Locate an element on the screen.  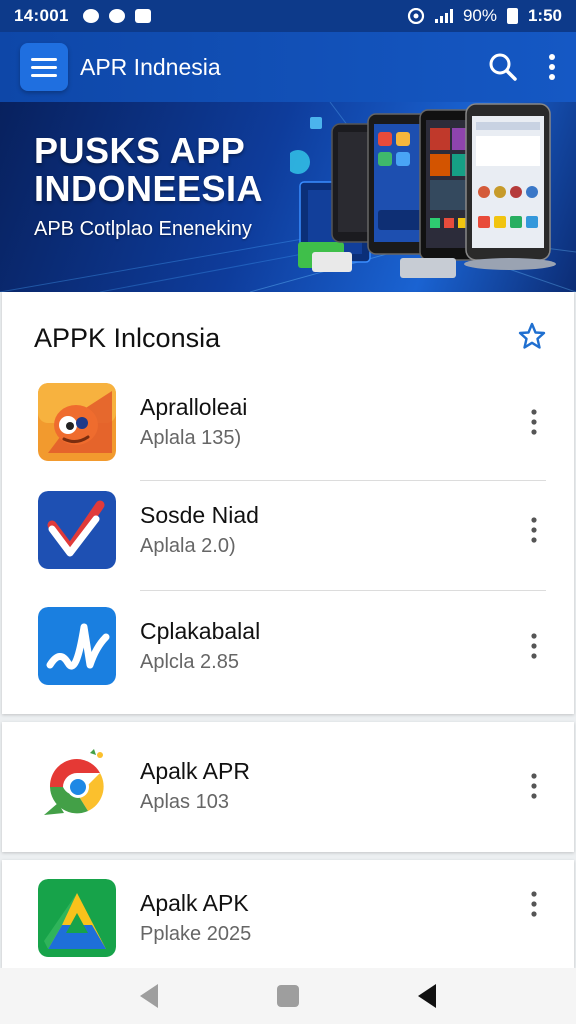
back-icon is located at coordinates (149, 996).